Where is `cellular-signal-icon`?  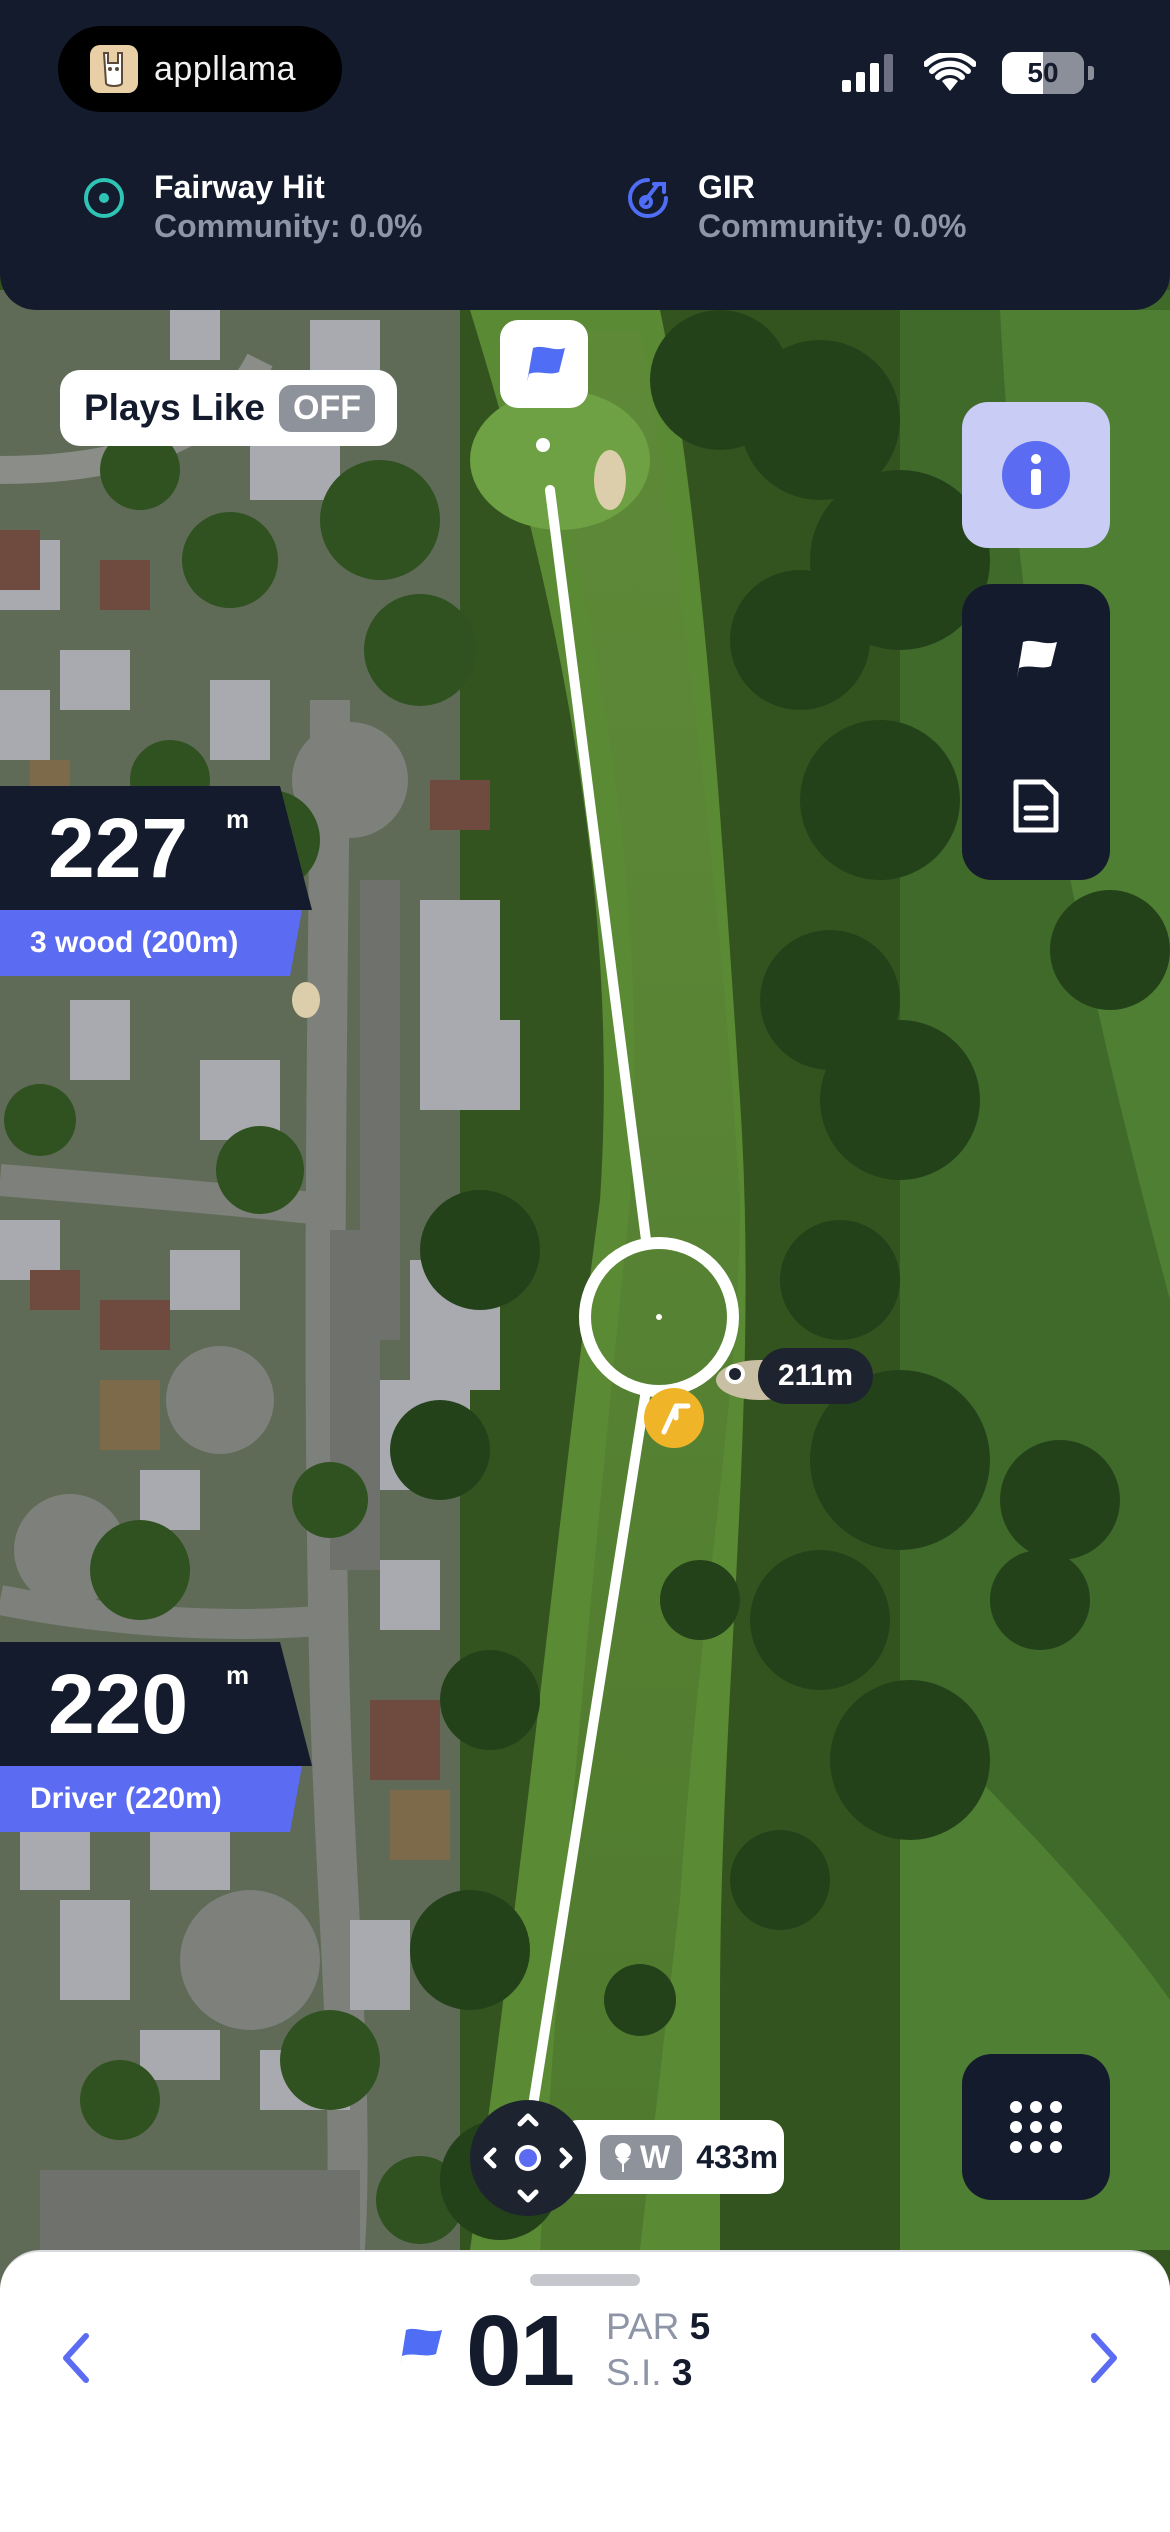
cellular-signal-icon is located at coordinates (867, 73).